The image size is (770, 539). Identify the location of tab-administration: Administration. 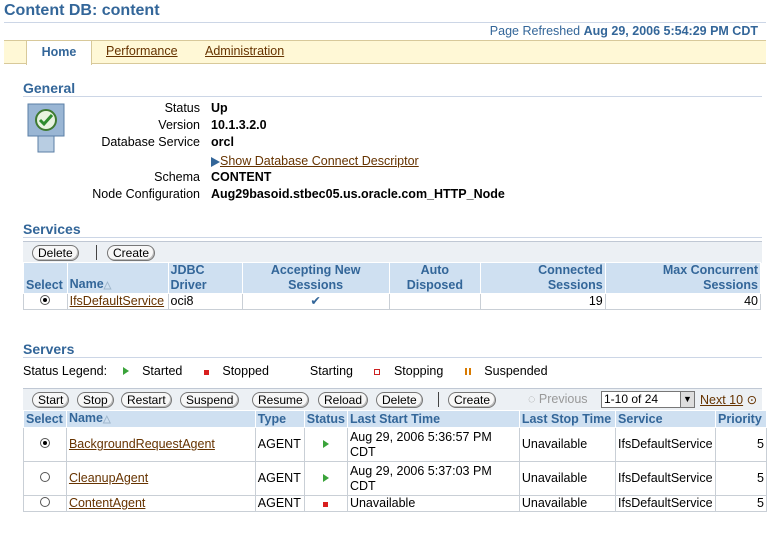
(244, 51).